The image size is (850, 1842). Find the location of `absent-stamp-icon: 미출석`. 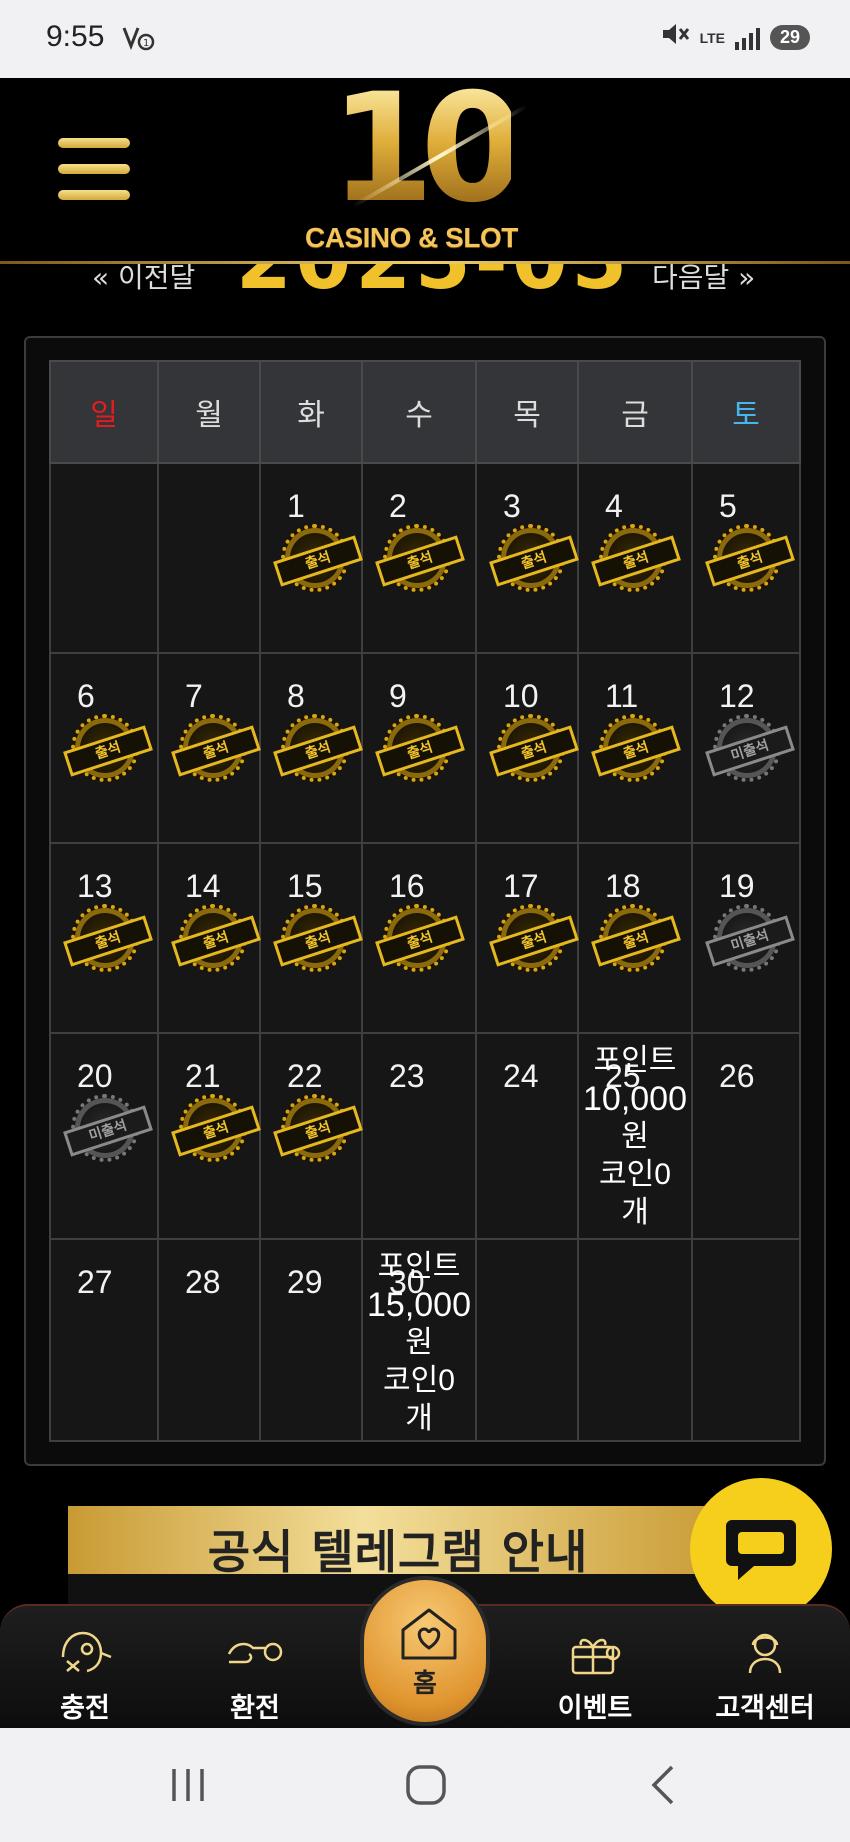

absent-stamp-icon: 미출석 is located at coordinates (750, 748).